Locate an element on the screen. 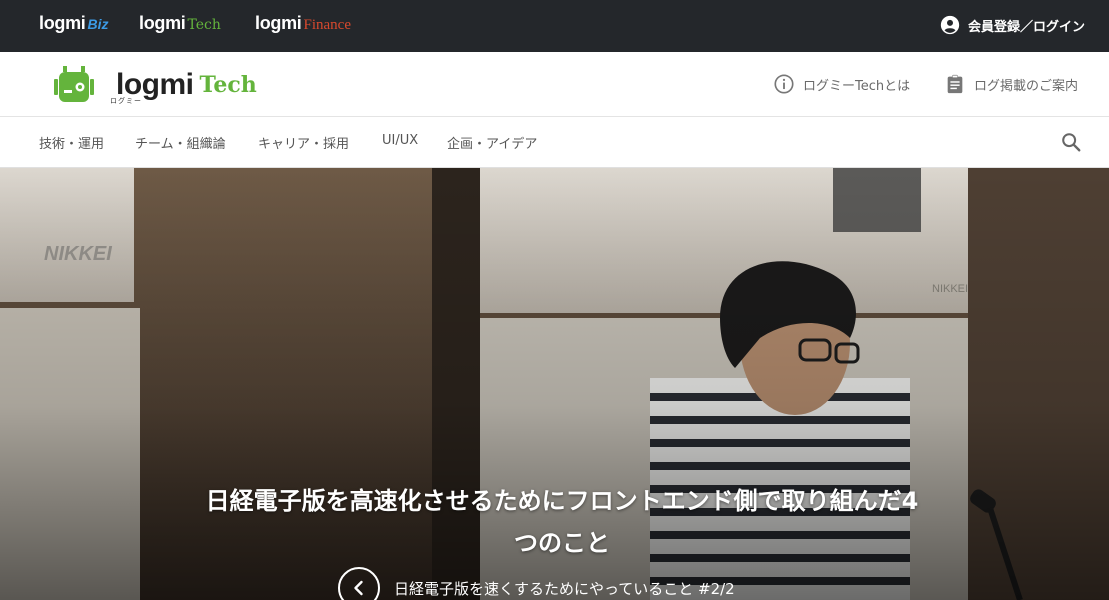 Image resolution: width=1109 pixels, height=600 pixels. info-circle-icon is located at coordinates (784, 84).